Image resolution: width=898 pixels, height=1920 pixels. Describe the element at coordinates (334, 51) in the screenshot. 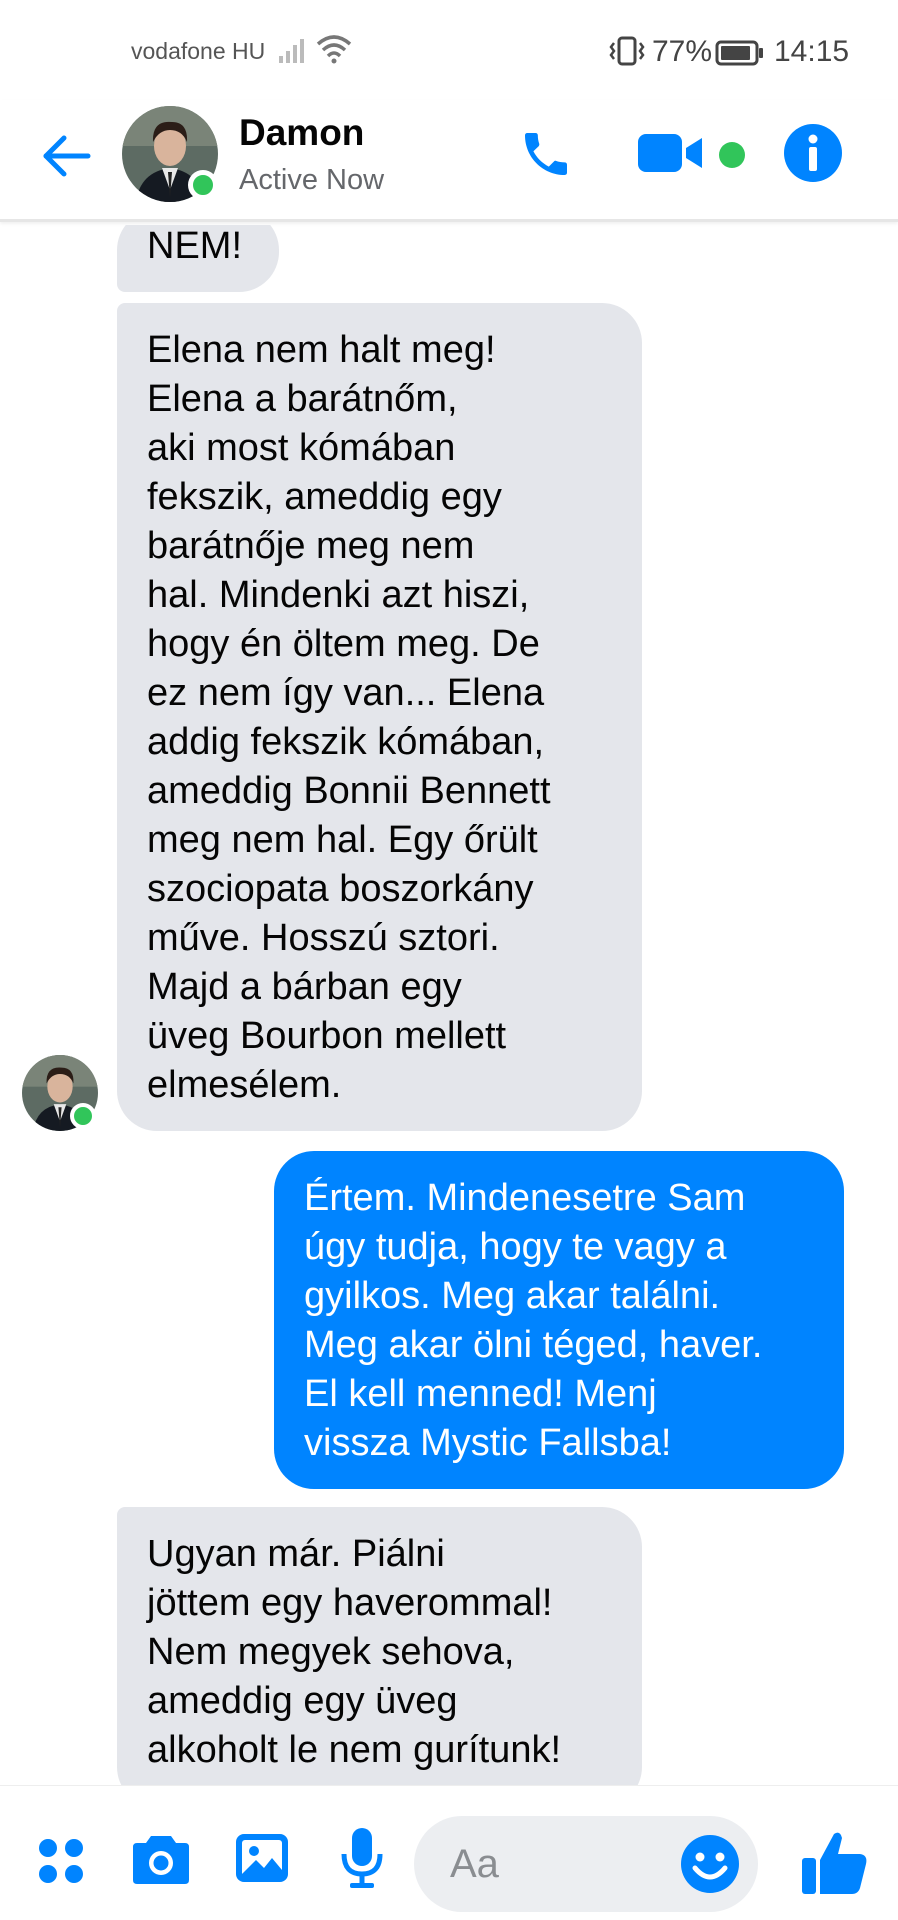

I see `wifi-icon` at that location.